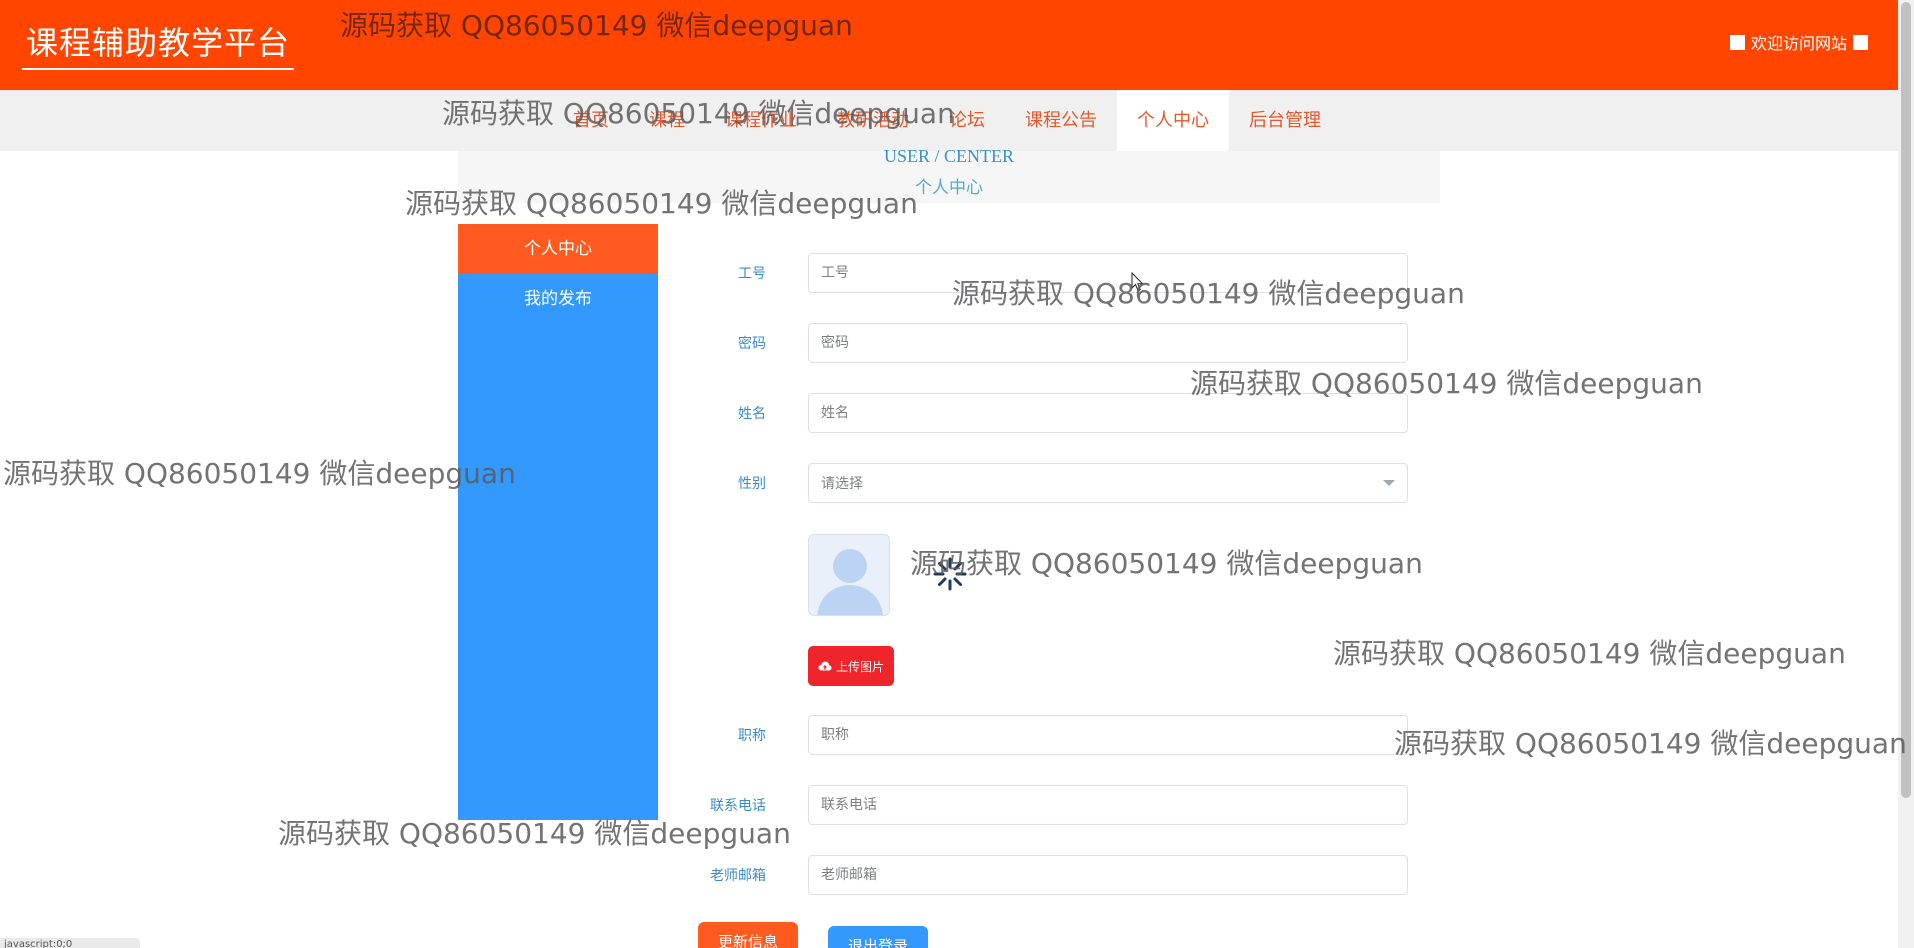 The width and height of the screenshot is (1914, 948). I want to click on form-row-gender: 性别 请选择, so click(1045, 484).